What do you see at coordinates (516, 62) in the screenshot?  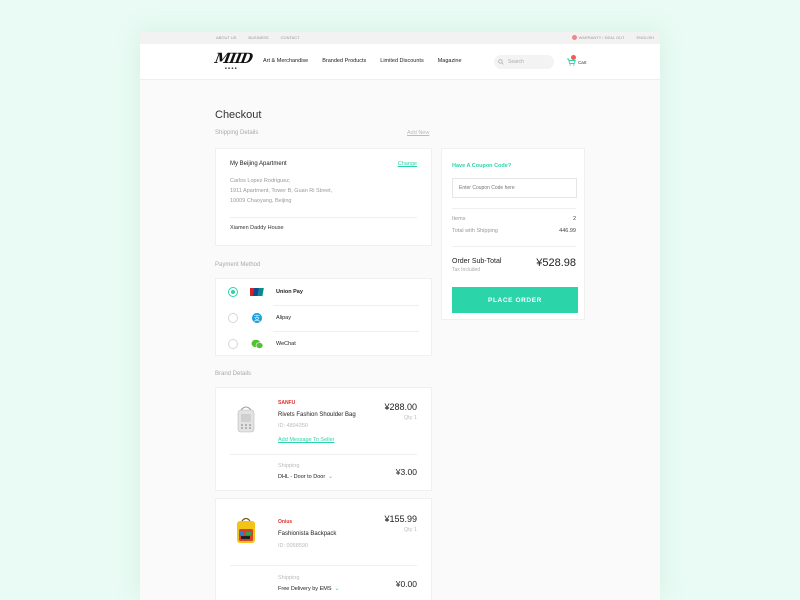 I see `search-placeholder: Search` at bounding box center [516, 62].